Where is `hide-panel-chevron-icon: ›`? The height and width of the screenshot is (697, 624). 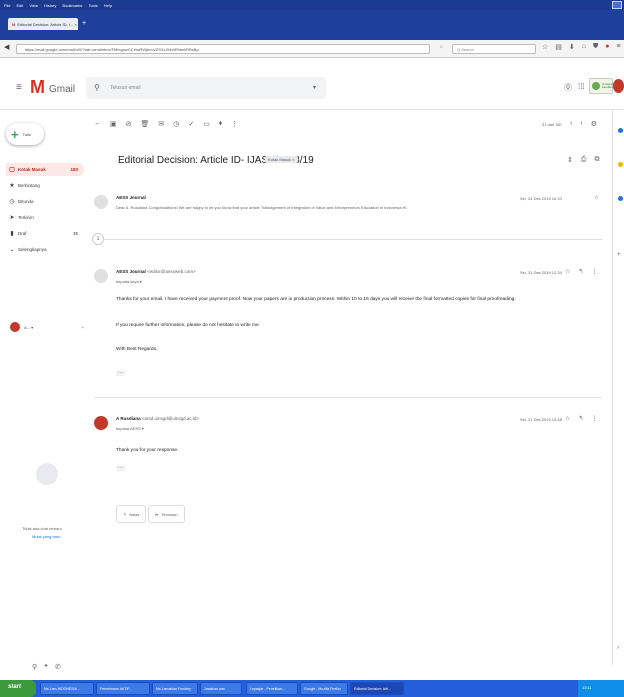
hide-panel-chevron-icon: › is located at coordinates (618, 648).